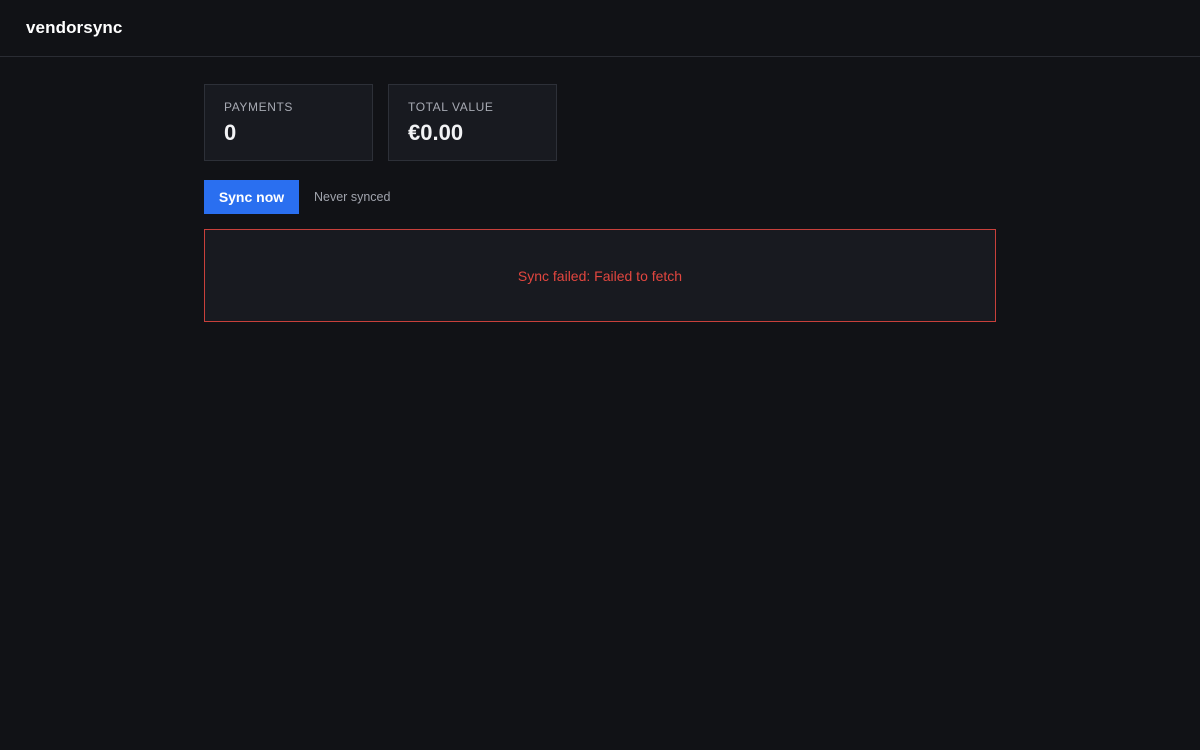  What do you see at coordinates (288, 122) in the screenshot?
I see `payments-stat-card: PAYMENTS 0` at bounding box center [288, 122].